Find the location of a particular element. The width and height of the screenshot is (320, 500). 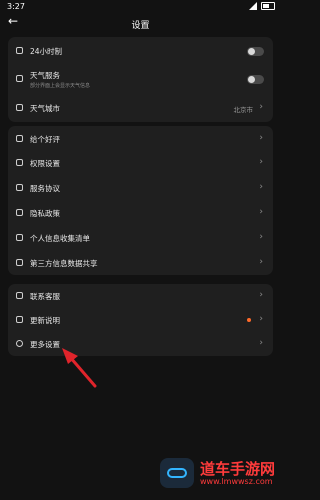

clock-format-row: 24小时制 is located at coordinates (140, 51).